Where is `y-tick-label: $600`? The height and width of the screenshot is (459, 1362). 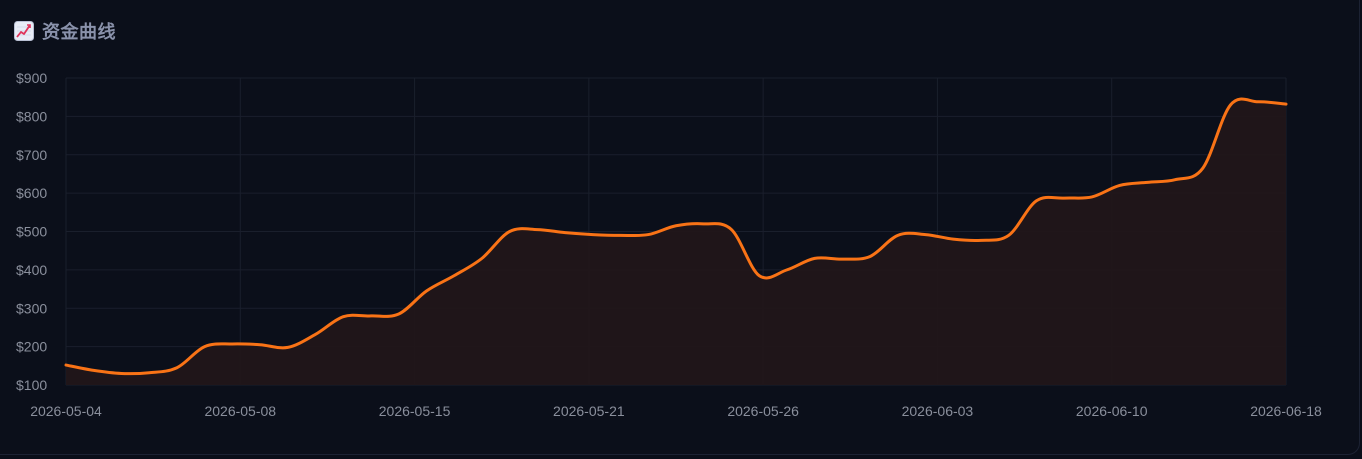
y-tick-label: $600 is located at coordinates (31, 193).